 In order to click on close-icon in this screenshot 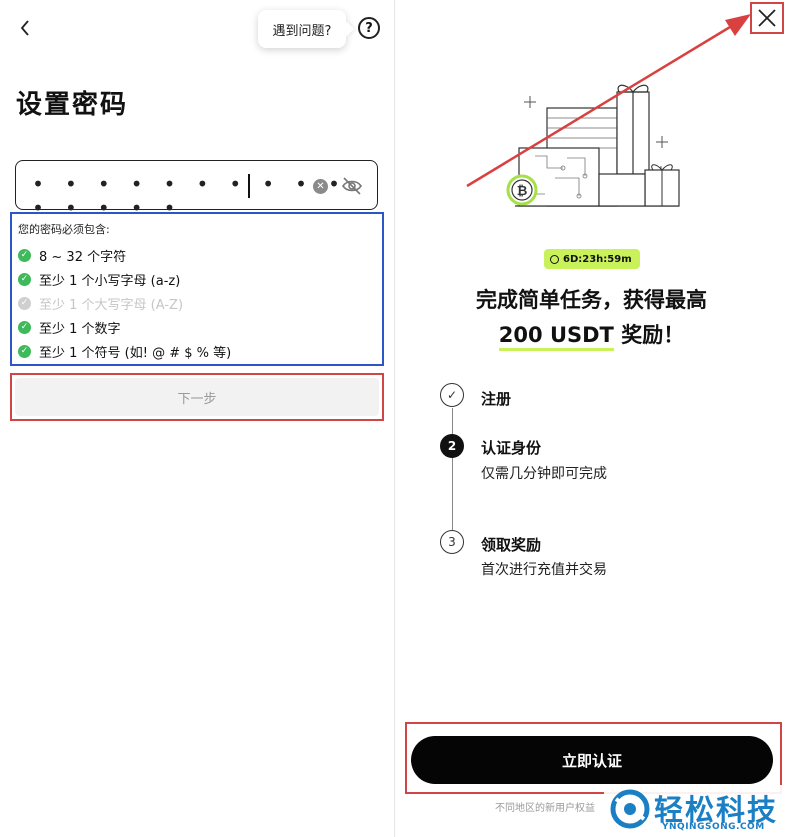, I will do `click(767, 18)`.